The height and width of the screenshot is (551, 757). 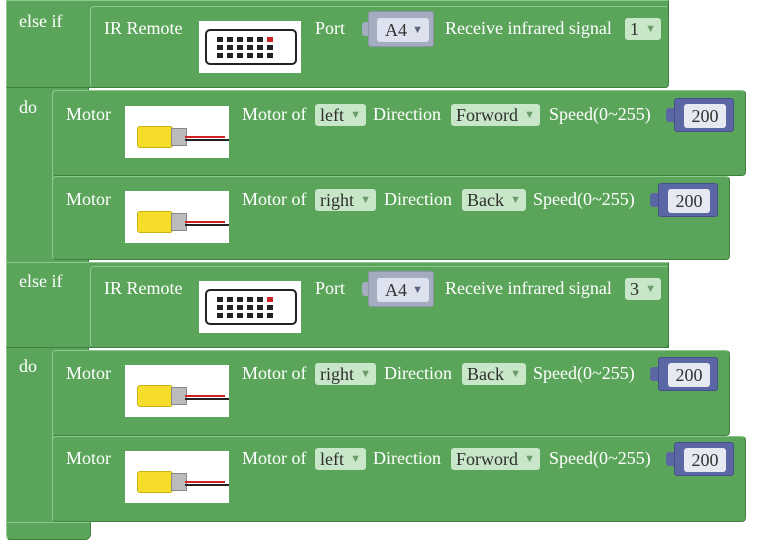 I want to click on signal-dropdown: 1 ▼, so click(x=643, y=29).